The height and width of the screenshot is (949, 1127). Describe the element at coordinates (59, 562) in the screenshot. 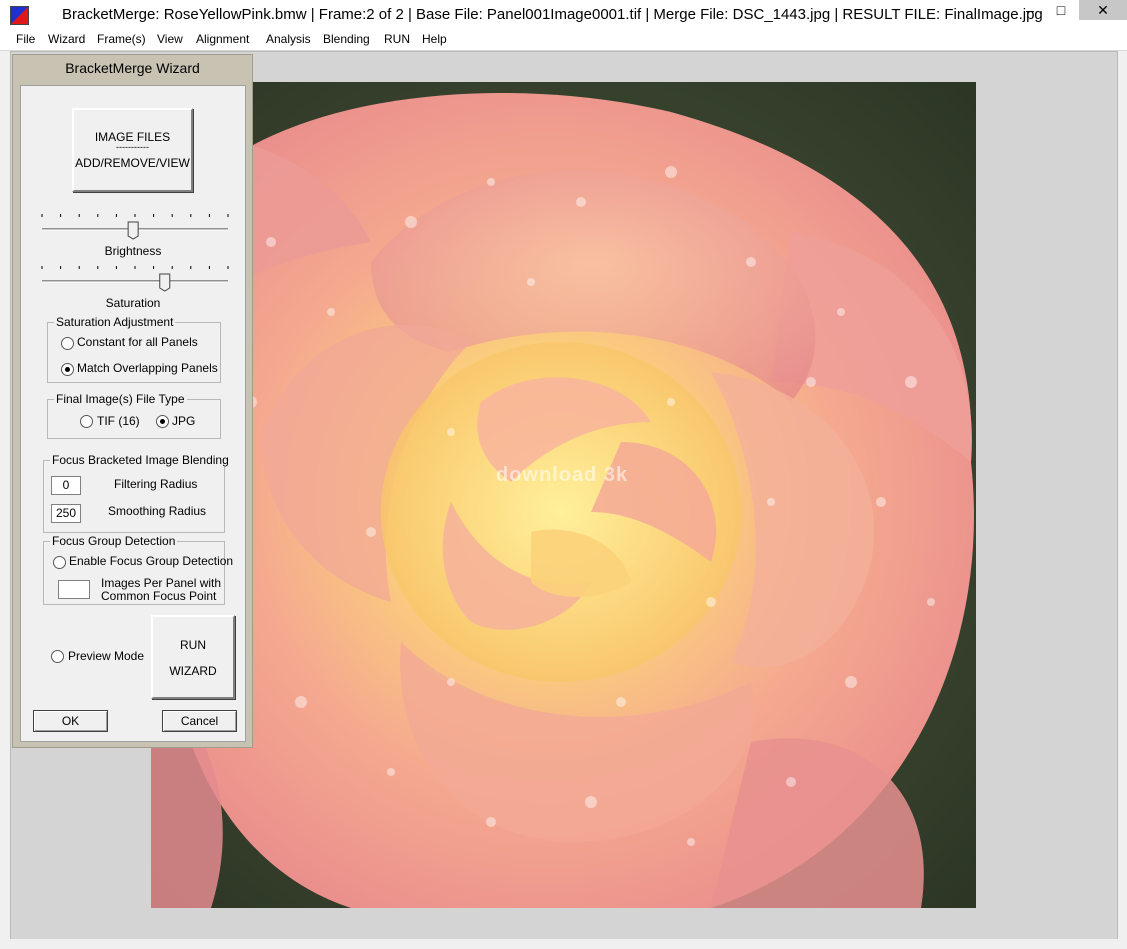

I see `enable-focus-group-radio` at that location.